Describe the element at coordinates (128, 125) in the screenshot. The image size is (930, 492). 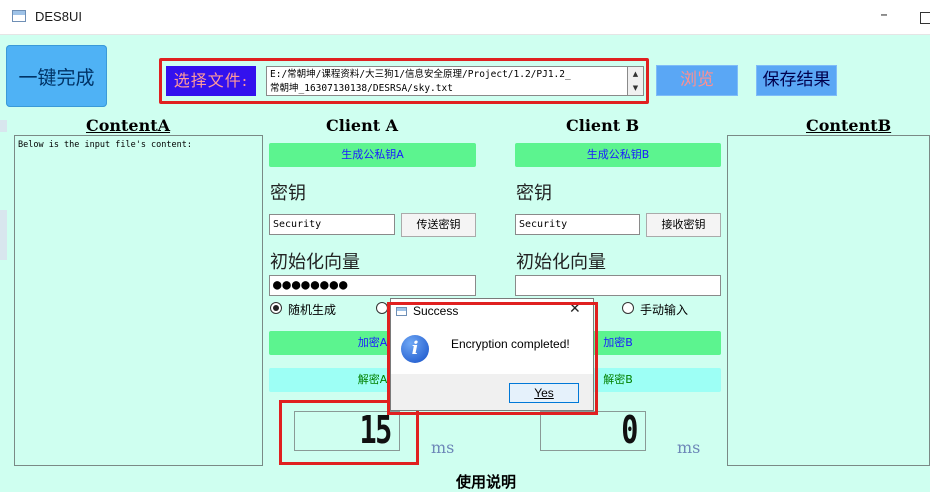
I see `content-a-heading: ContentA` at that location.